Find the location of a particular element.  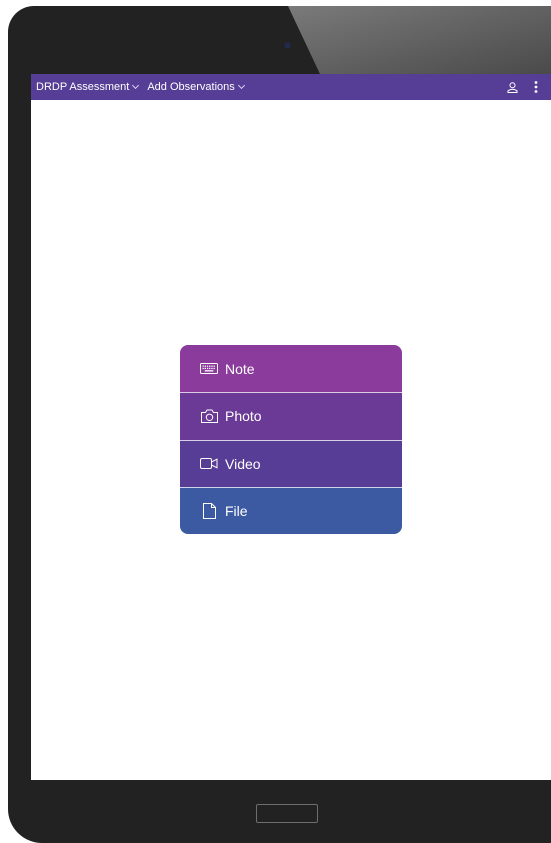

add-observations-menu-label: Add Observations is located at coordinates (191, 87).